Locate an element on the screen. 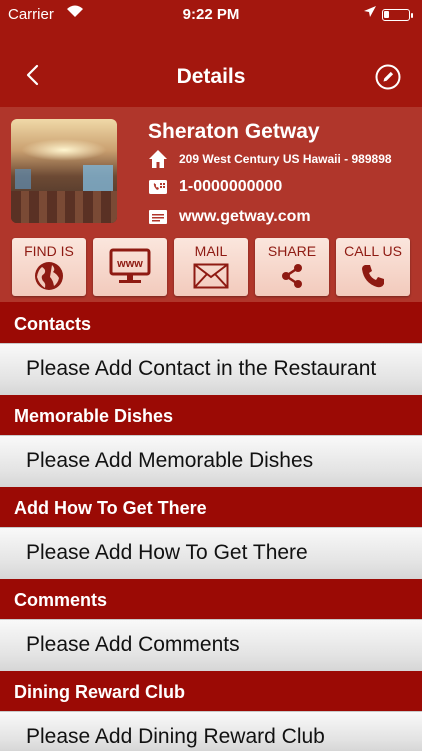 The image size is (422, 751). memorable-dishes-title: Memorable Dishes is located at coordinates (94, 416).